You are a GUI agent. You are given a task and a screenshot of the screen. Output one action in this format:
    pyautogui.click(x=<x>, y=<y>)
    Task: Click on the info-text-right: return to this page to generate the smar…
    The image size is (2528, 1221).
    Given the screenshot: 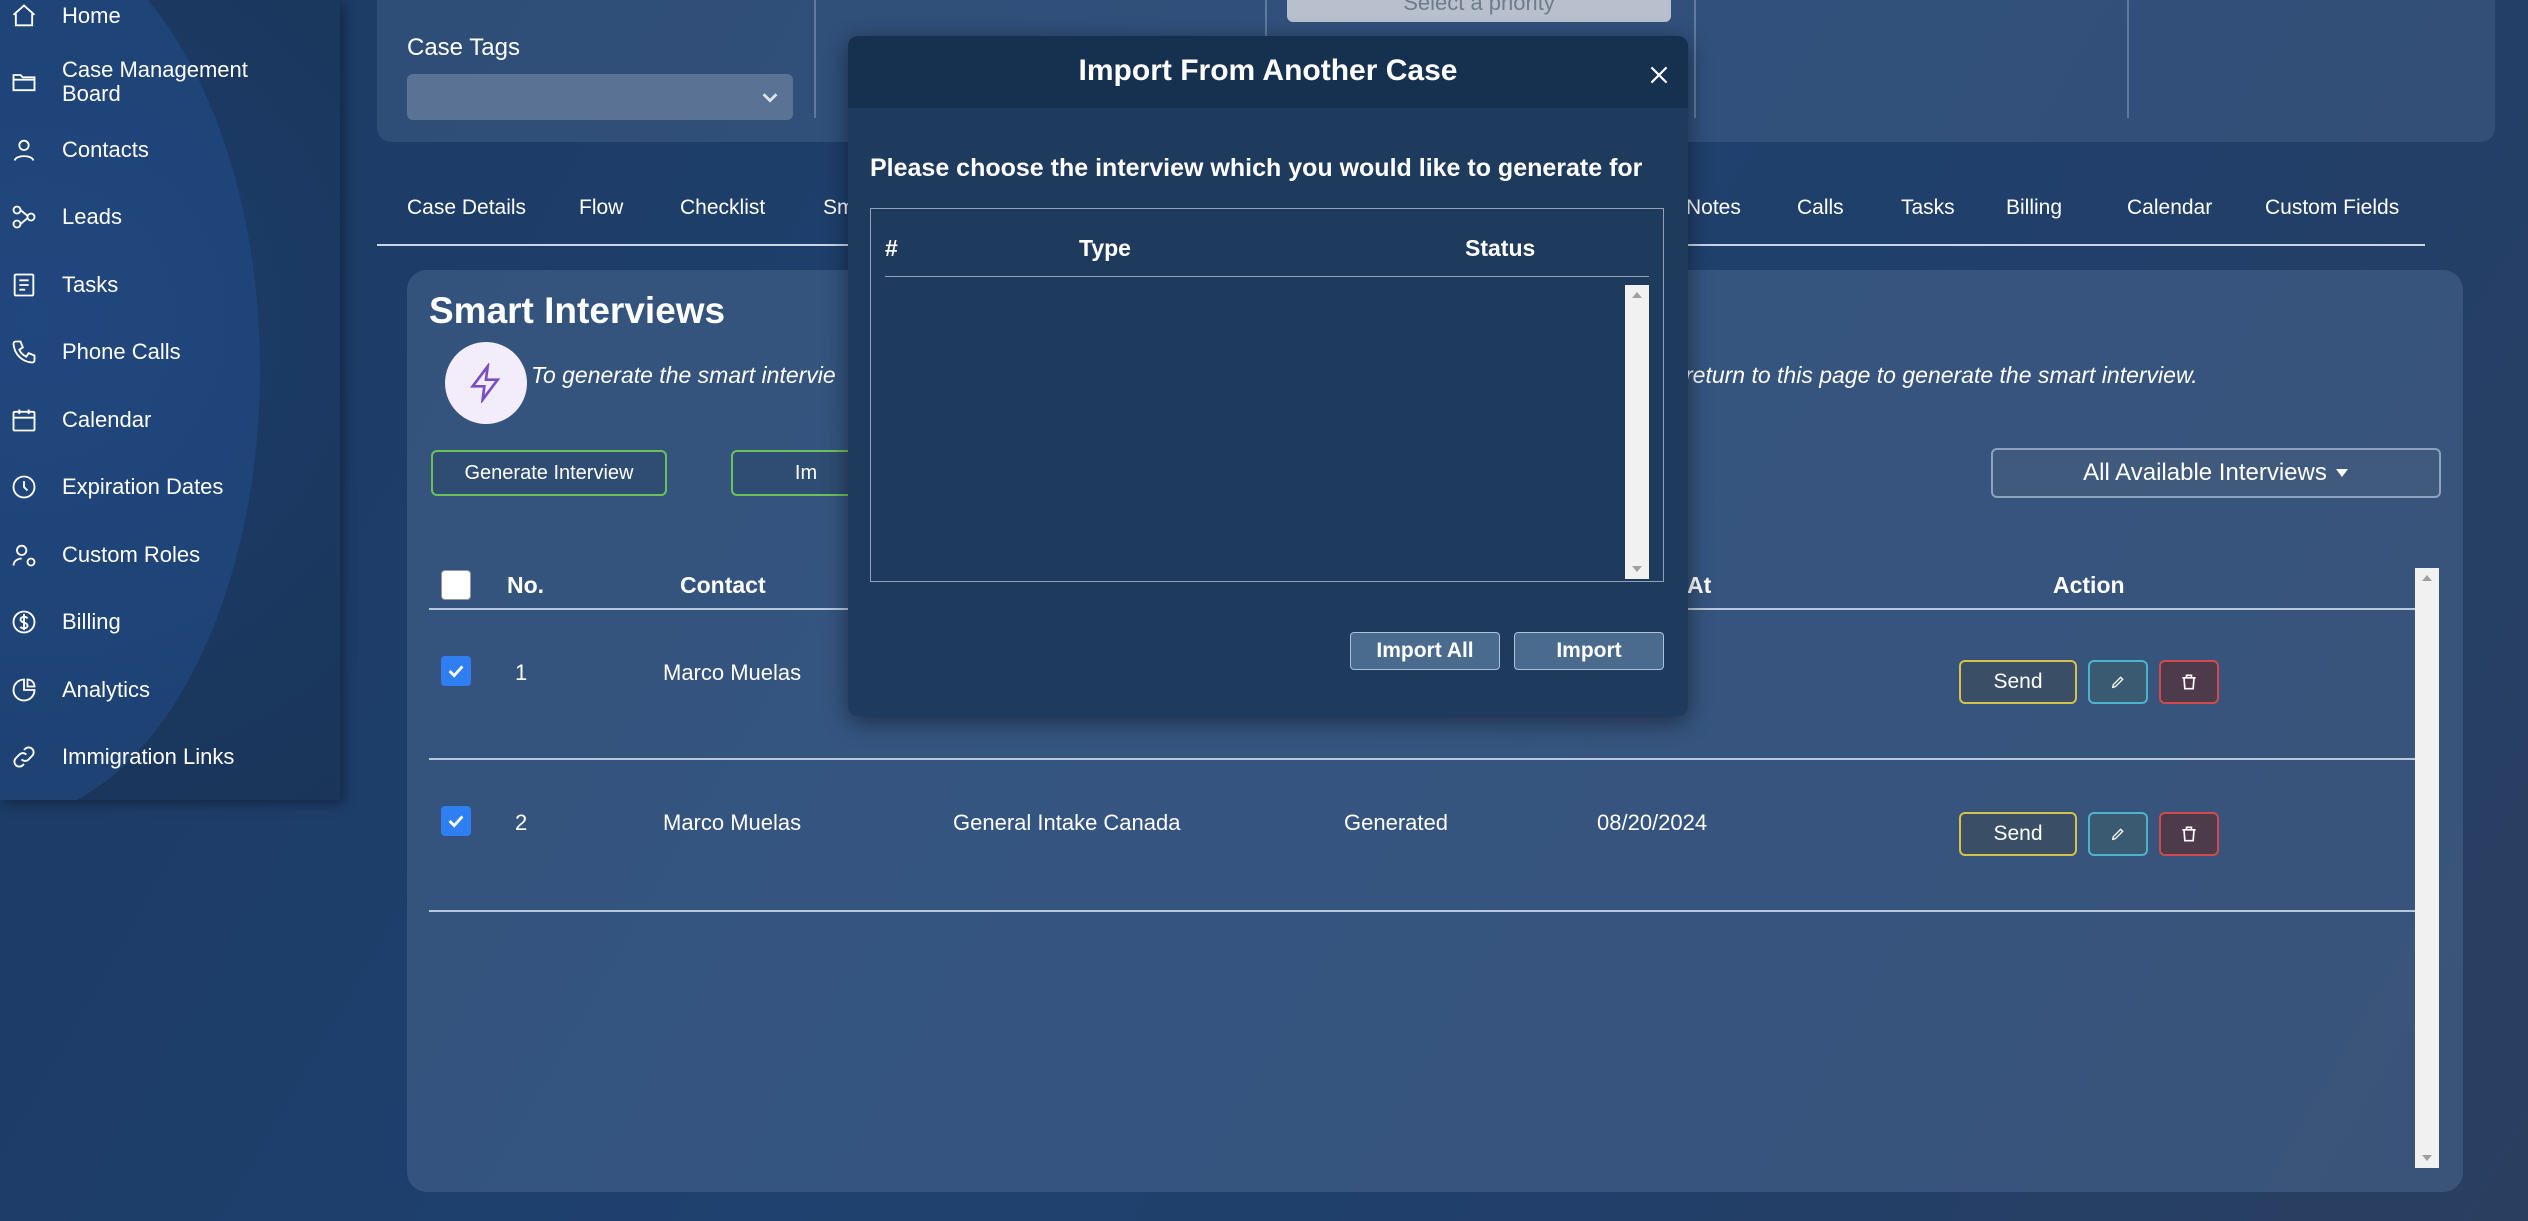 What is the action you would take?
    pyautogui.click(x=1941, y=375)
    